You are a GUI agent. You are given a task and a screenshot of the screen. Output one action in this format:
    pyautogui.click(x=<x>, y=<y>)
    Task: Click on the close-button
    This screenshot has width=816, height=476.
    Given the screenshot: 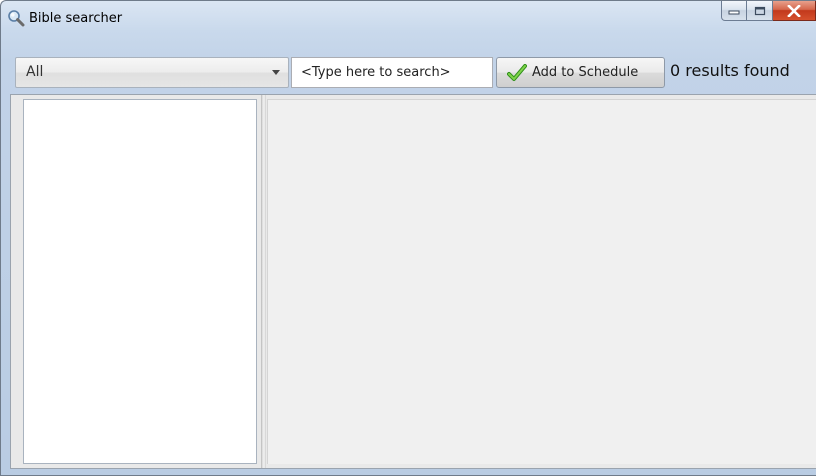 What is the action you would take?
    pyautogui.click(x=794, y=11)
    